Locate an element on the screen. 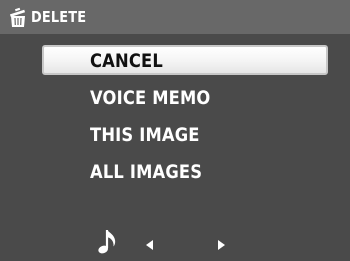 The height and width of the screenshot is (261, 350). menu-item-cancel: CANCEL is located at coordinates (175, 61).